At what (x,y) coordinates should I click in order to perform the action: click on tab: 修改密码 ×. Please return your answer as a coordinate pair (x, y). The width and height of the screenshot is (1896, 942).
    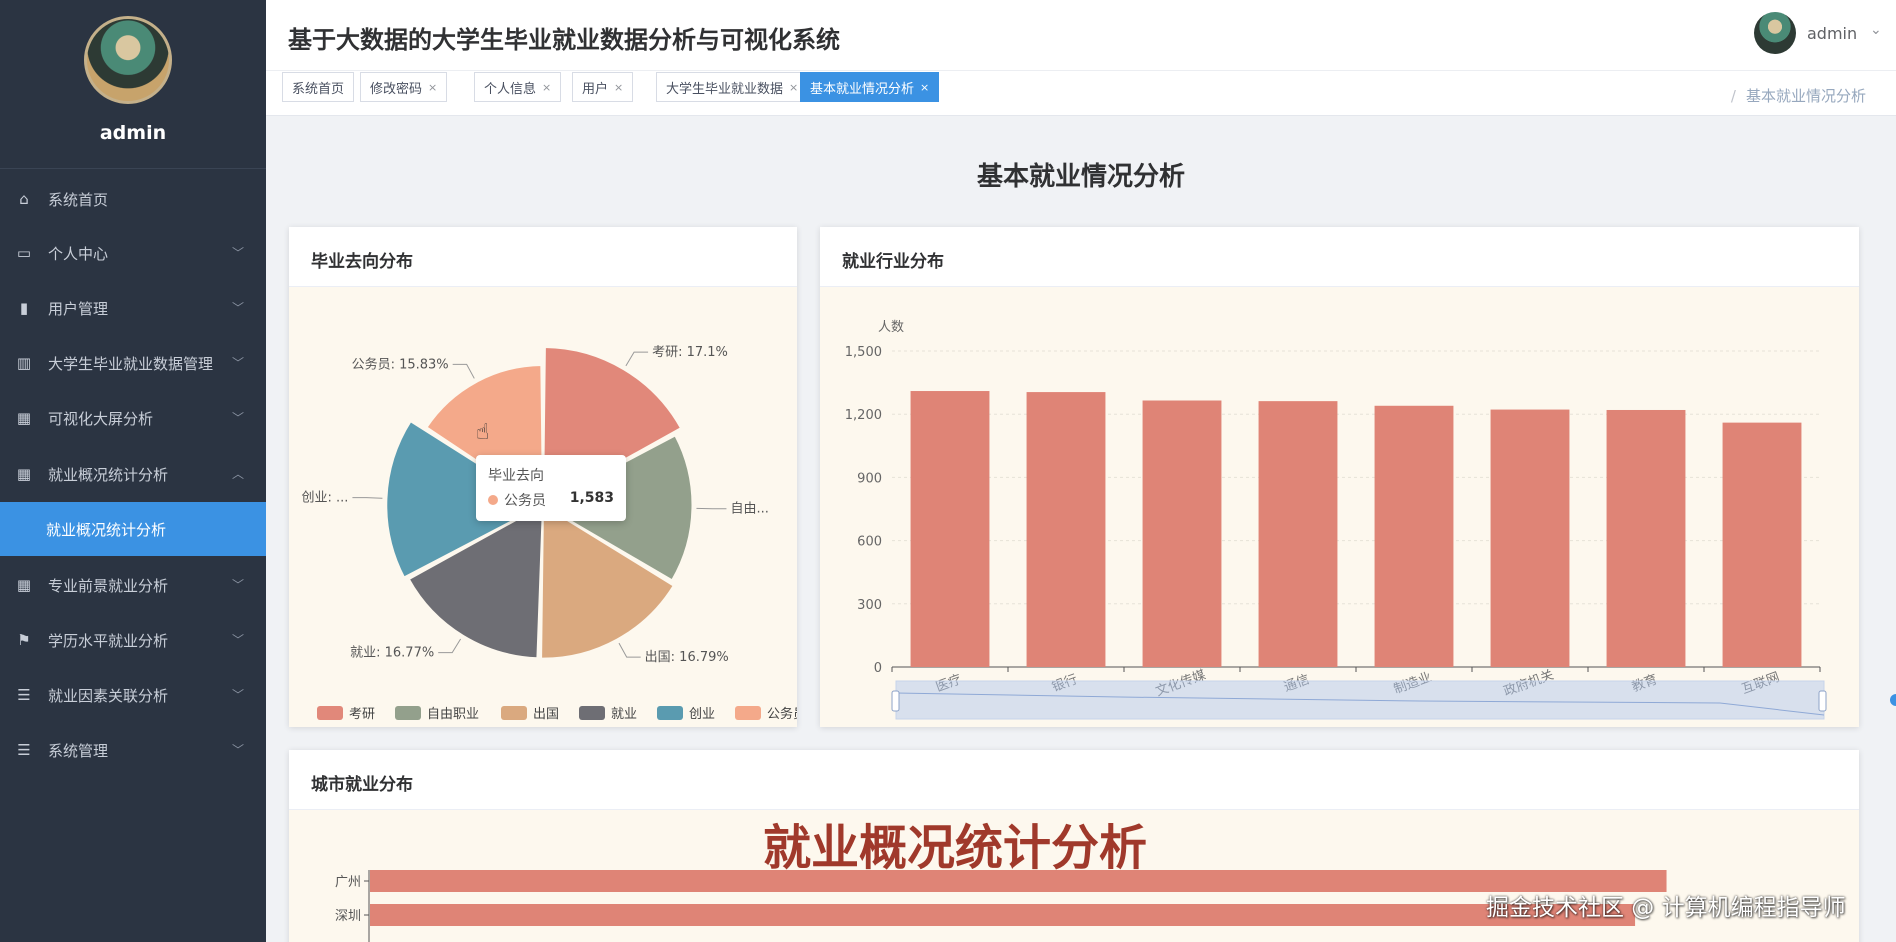
    Looking at the image, I should click on (404, 87).